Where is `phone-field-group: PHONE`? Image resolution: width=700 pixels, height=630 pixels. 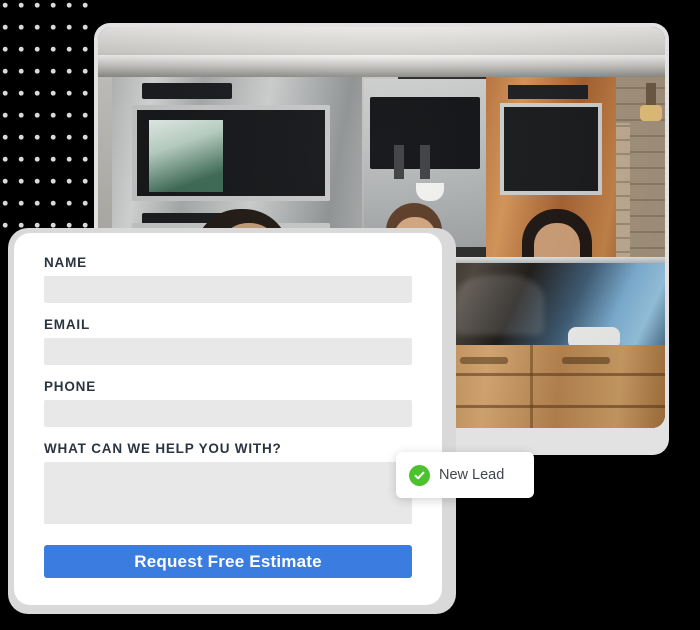
phone-field-group: PHONE is located at coordinates (228, 410).